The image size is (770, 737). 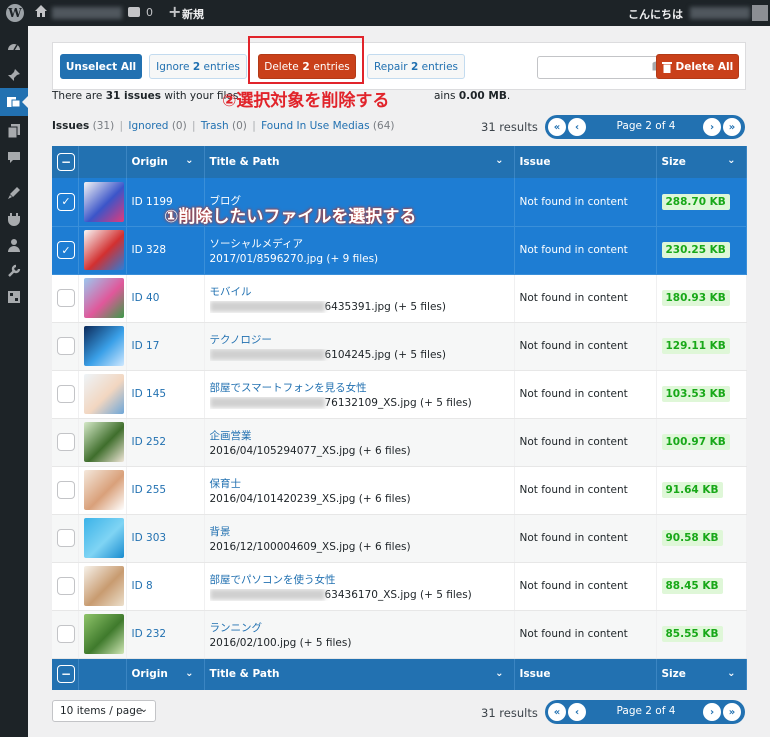 I want to click on unselect-all-button: Unselect All, so click(x=101, y=66).